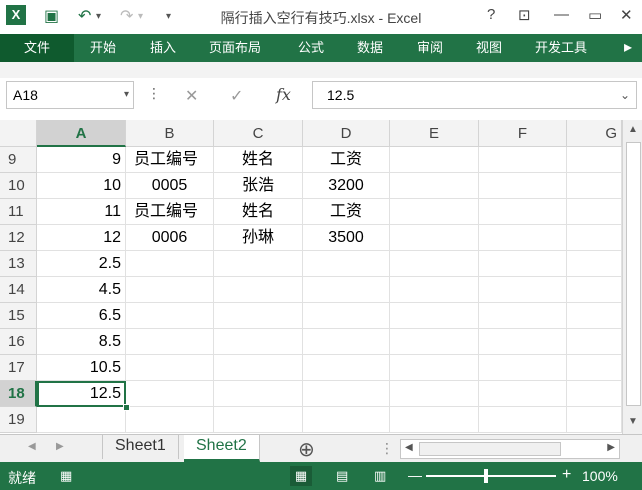 The height and width of the screenshot is (490, 642). Describe the element at coordinates (594, 238) in the screenshot. I see `cell-g12` at that location.